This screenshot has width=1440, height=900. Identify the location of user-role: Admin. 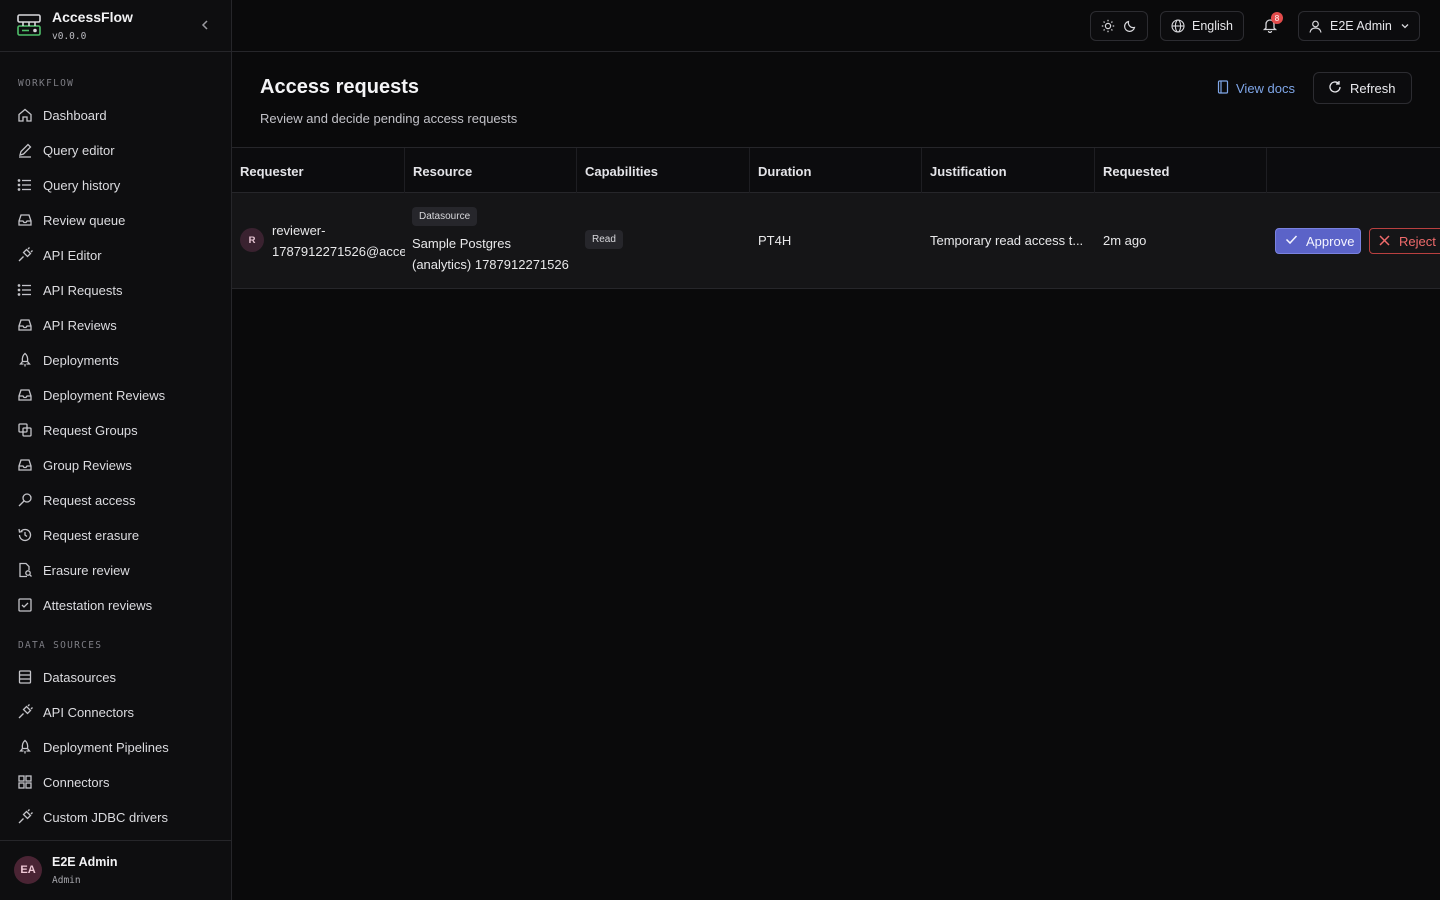
(66, 880).